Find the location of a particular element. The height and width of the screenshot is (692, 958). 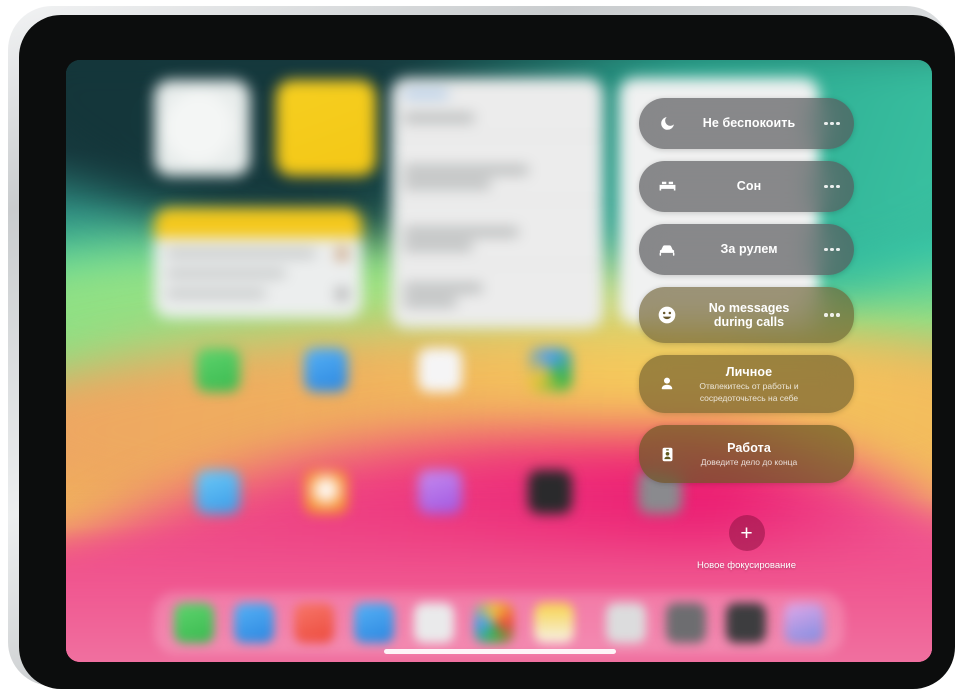

focus-mode-title: За рулем is located at coordinates (749, 249).